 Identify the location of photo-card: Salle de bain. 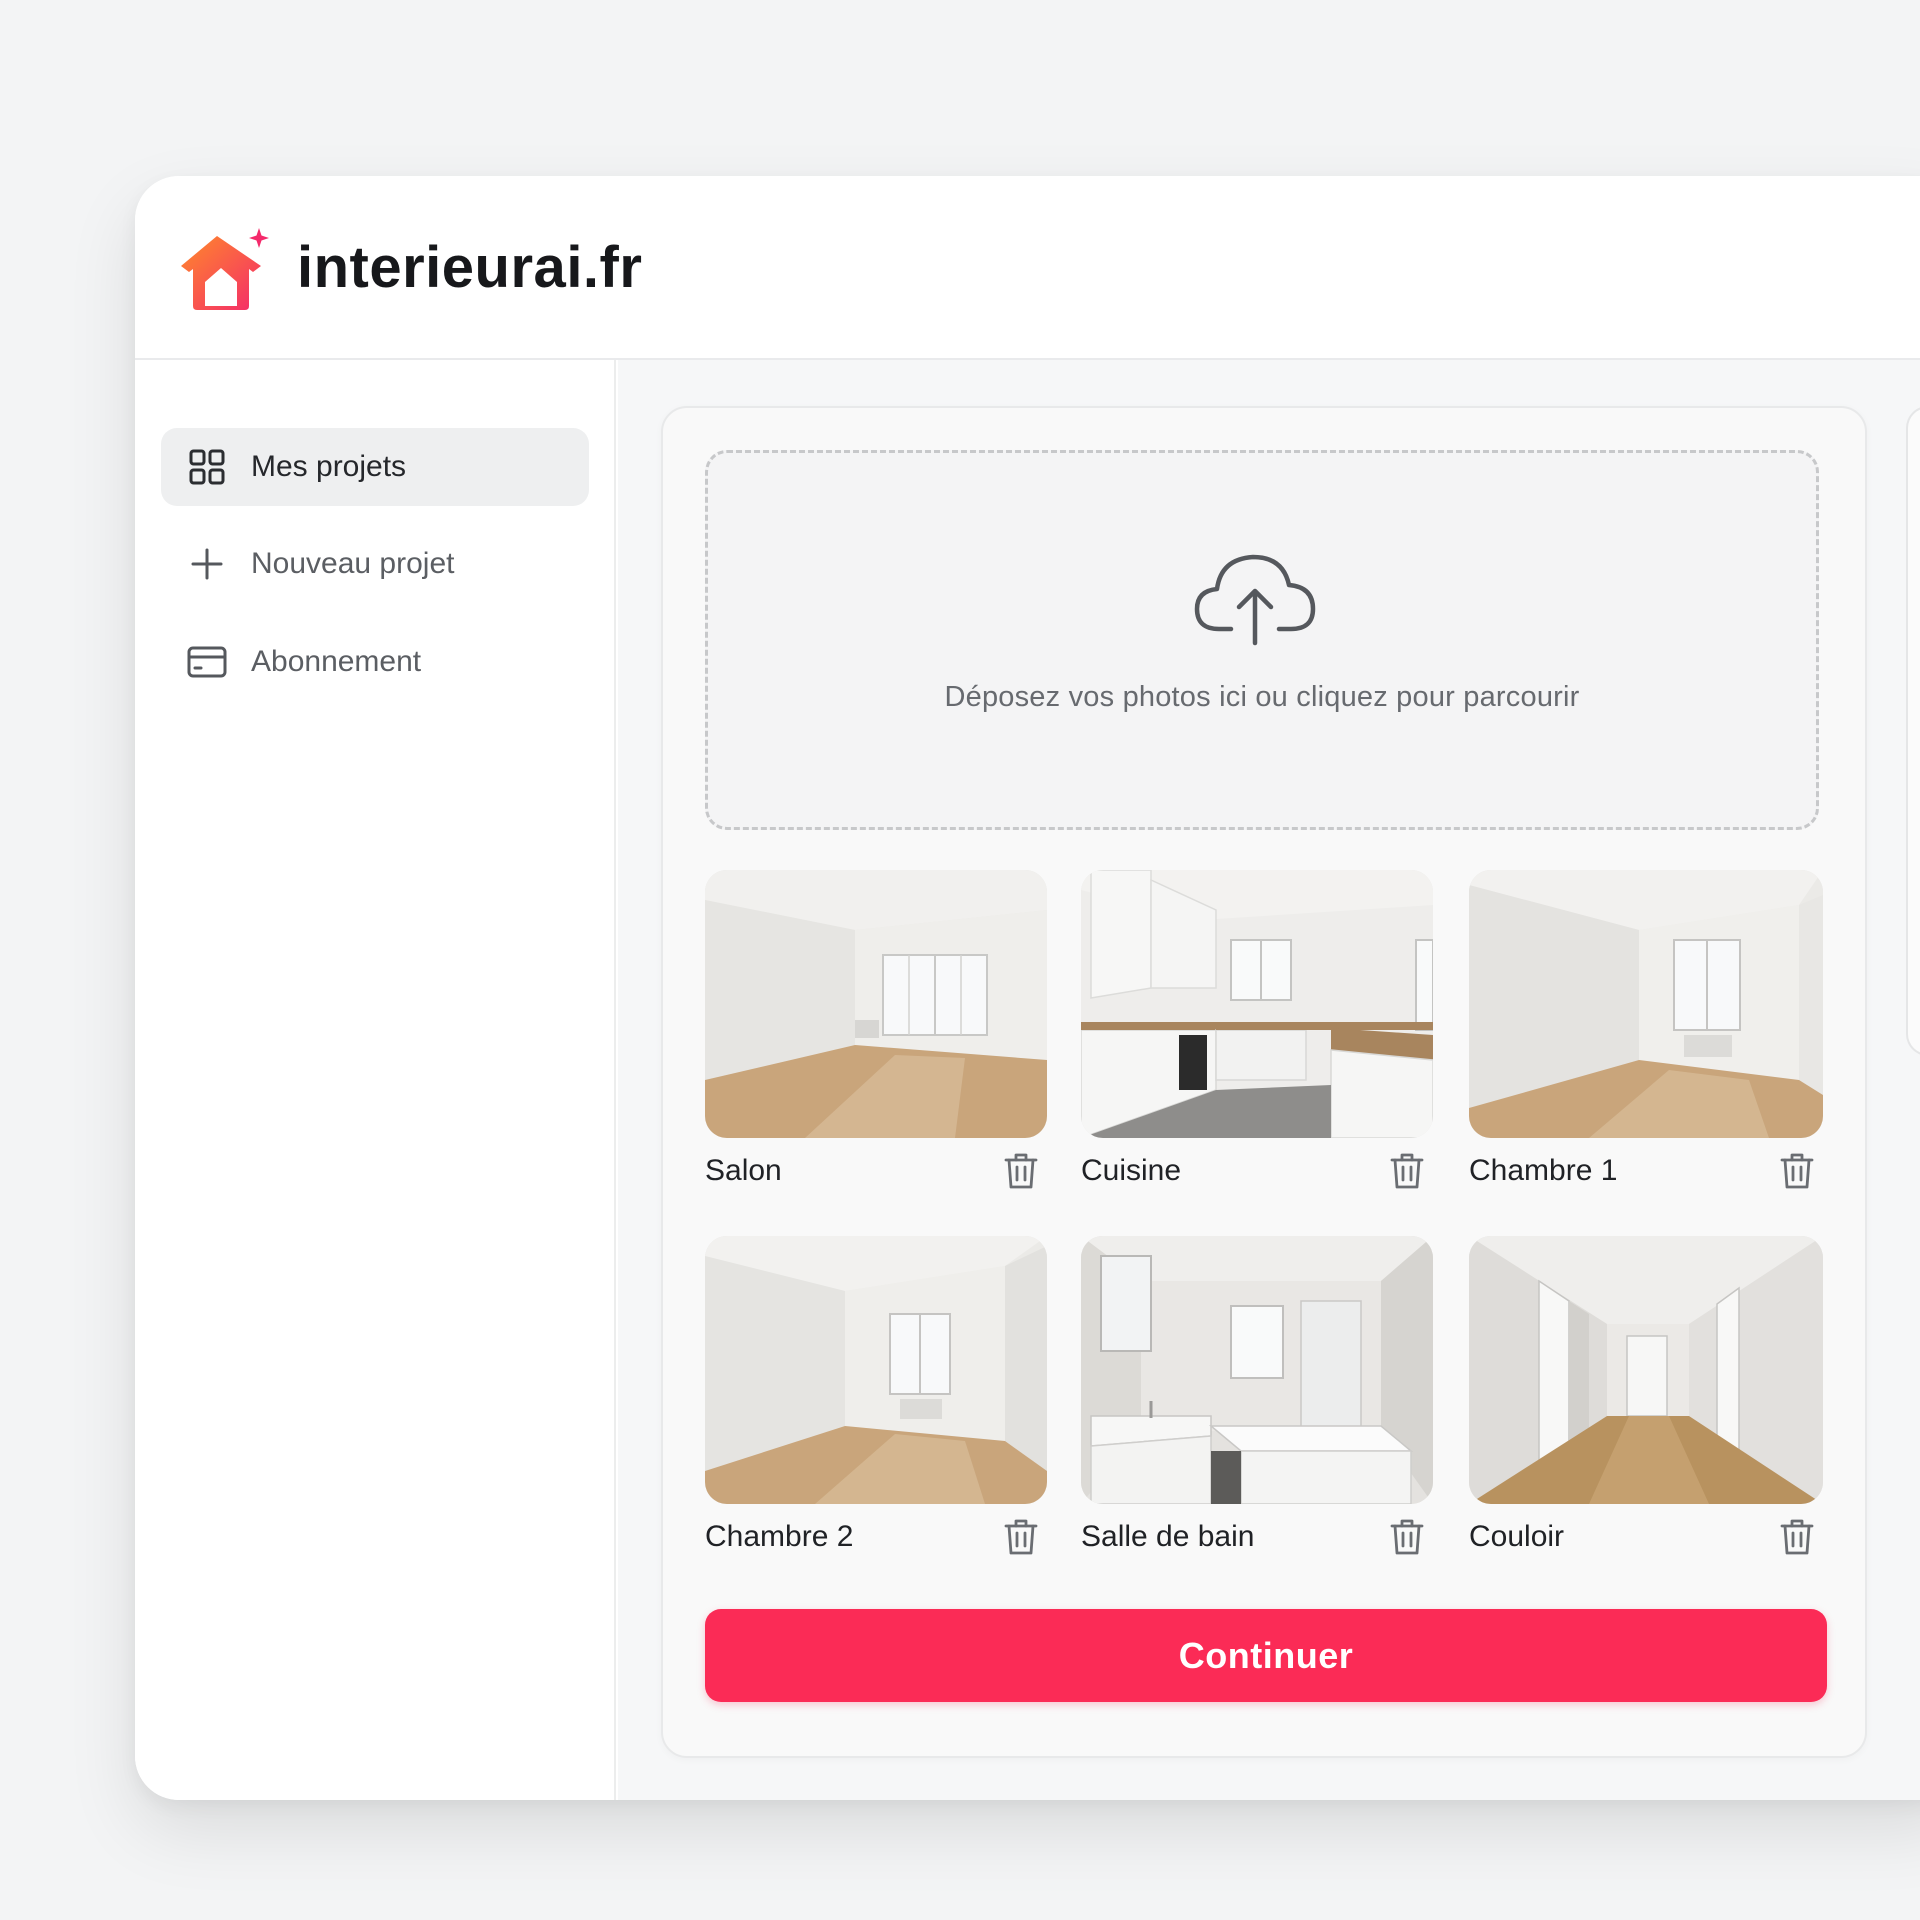
(1257, 1400).